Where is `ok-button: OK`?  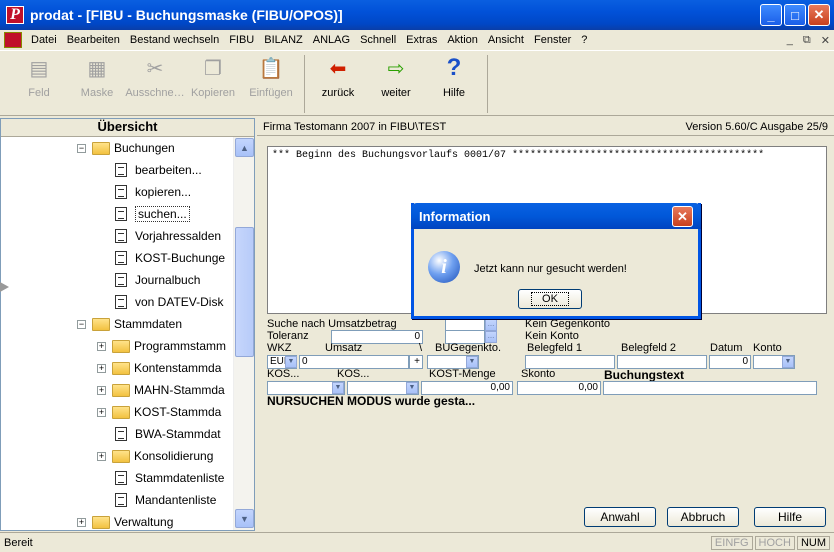
ok-button: OK is located at coordinates (550, 299).